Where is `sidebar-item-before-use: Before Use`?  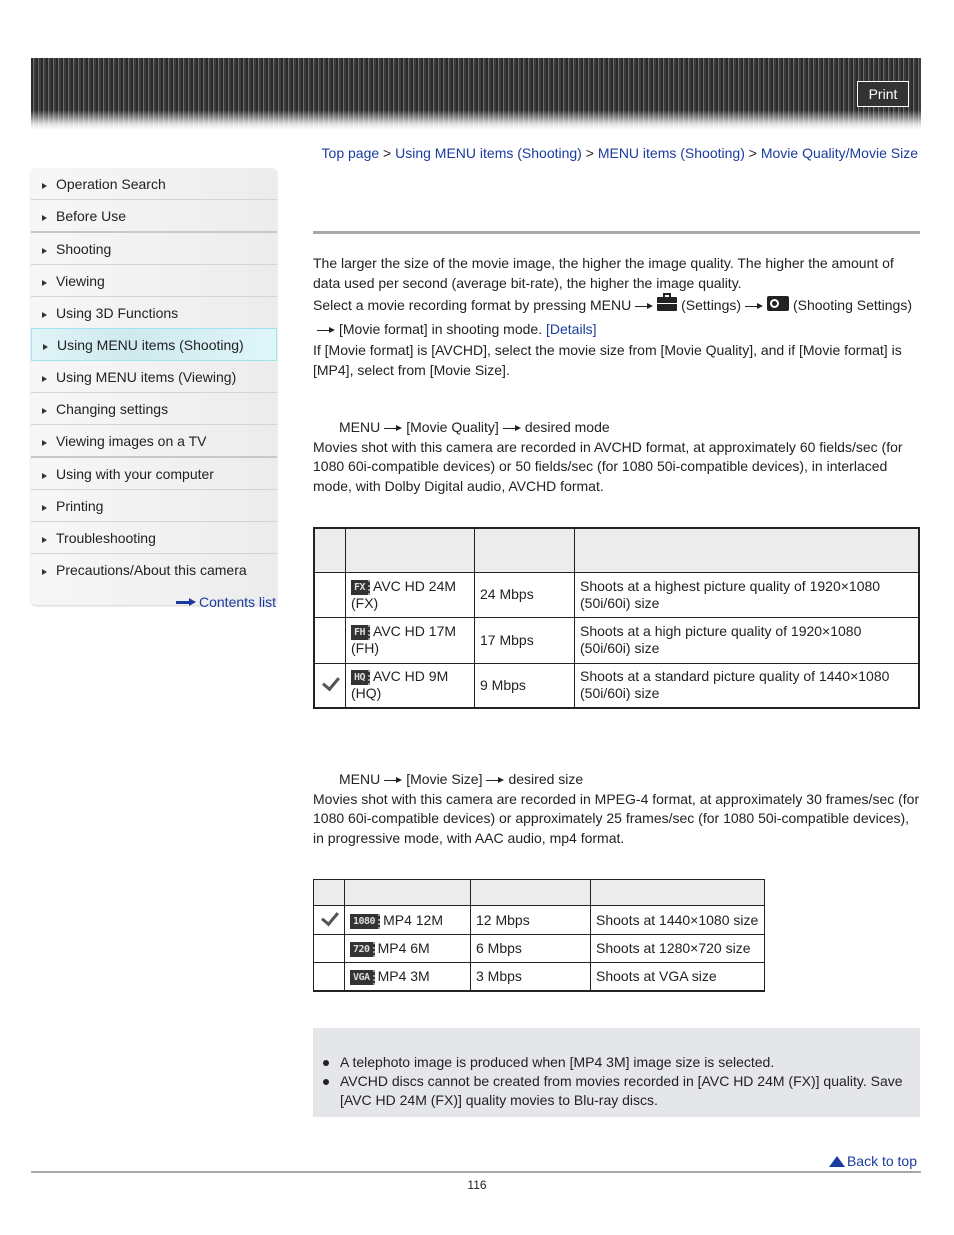 sidebar-item-before-use: Before Use is located at coordinates (154, 216).